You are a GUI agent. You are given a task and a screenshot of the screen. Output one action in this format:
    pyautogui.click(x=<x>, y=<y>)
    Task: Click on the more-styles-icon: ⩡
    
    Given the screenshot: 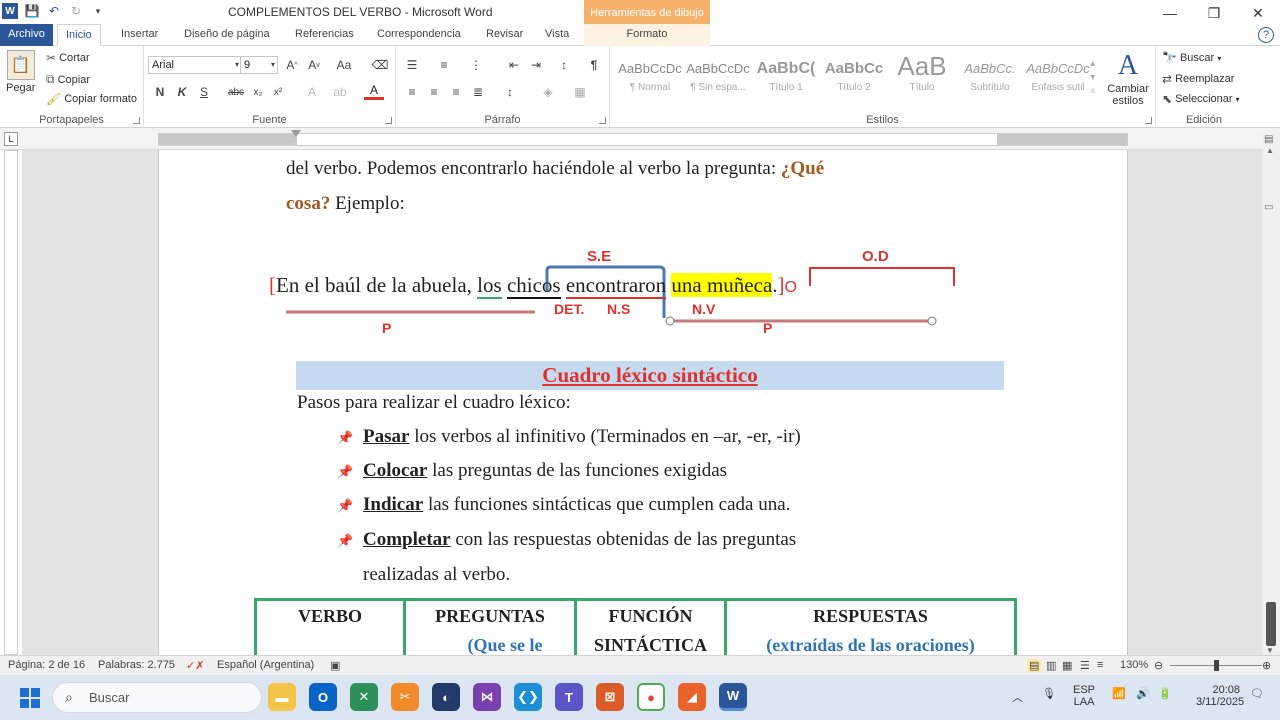 What is the action you would take?
    pyautogui.click(x=1093, y=91)
    